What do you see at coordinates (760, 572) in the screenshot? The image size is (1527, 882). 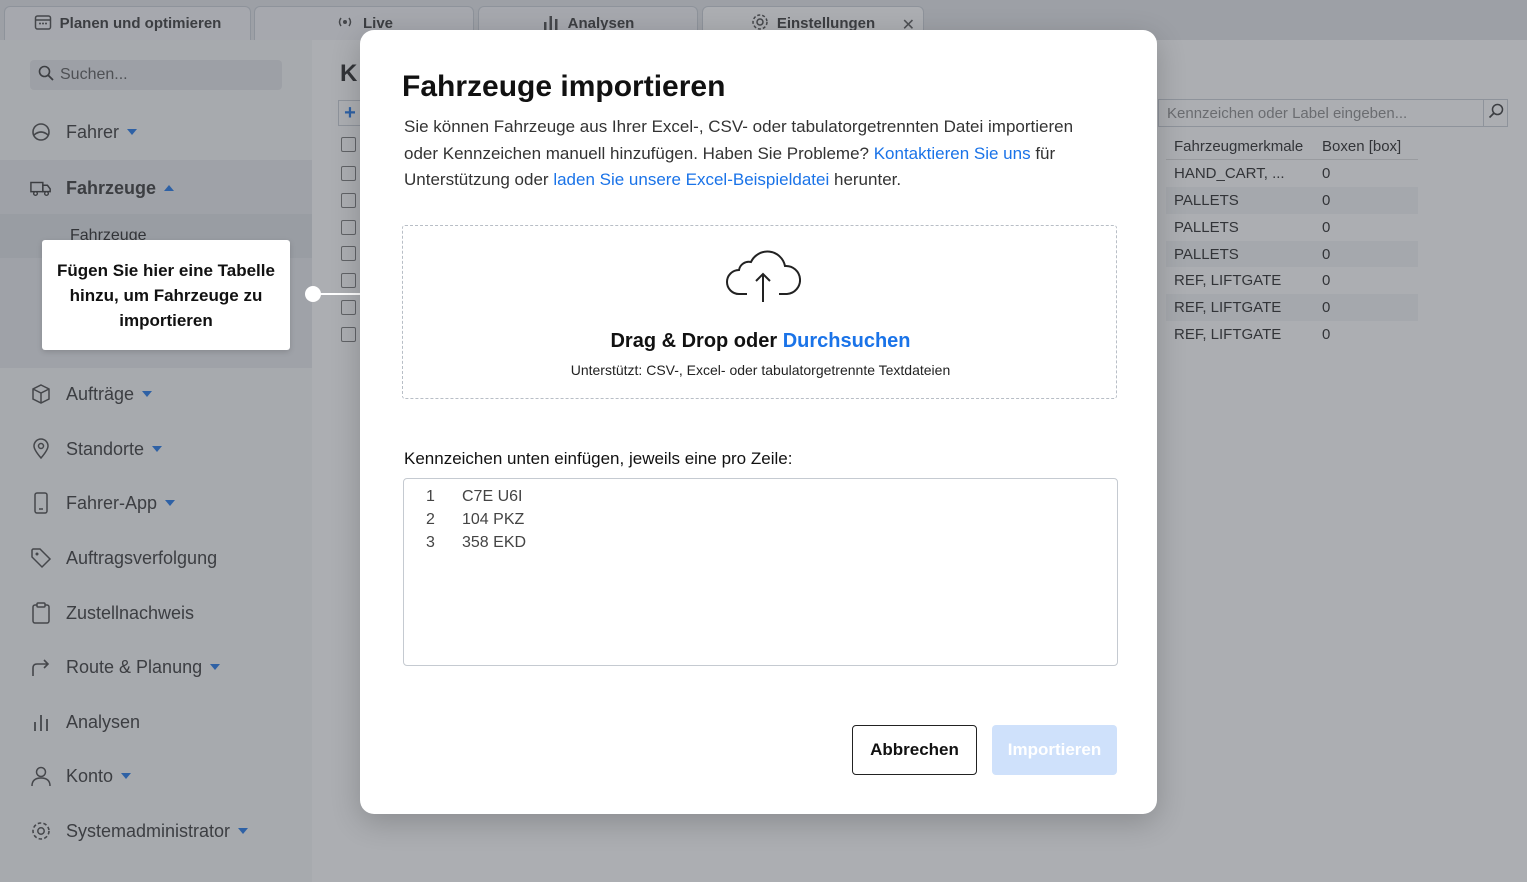 I see `plates-textarea: 1 C7E U6I 2 104 PKZ 3 358 EKD` at bounding box center [760, 572].